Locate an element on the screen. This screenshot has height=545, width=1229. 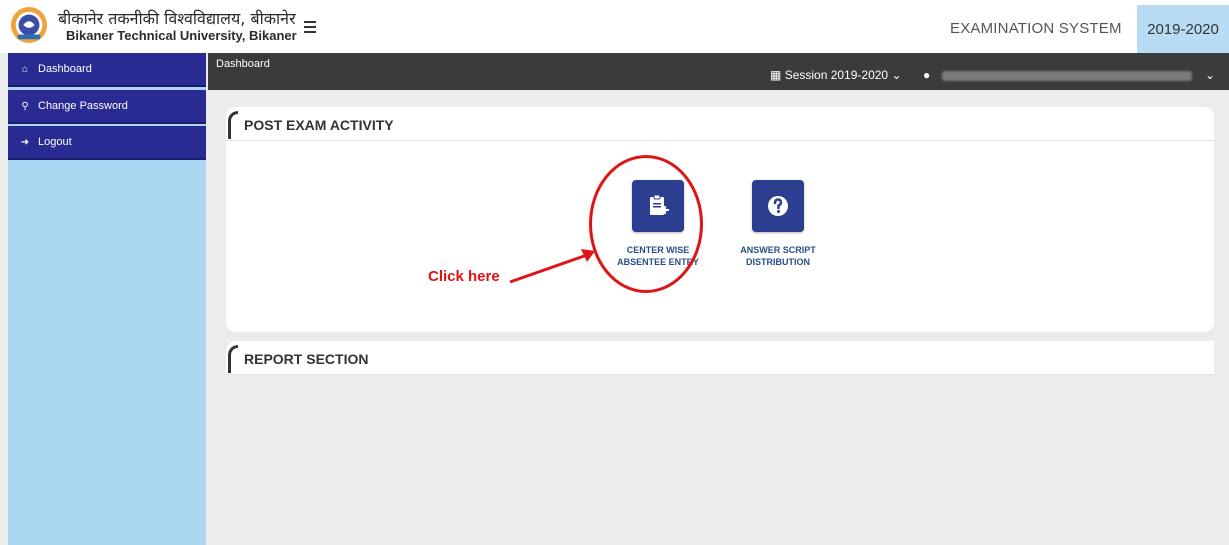
sidebar-item-change-password: ⚲ Change Password is located at coordinates (107, 107).